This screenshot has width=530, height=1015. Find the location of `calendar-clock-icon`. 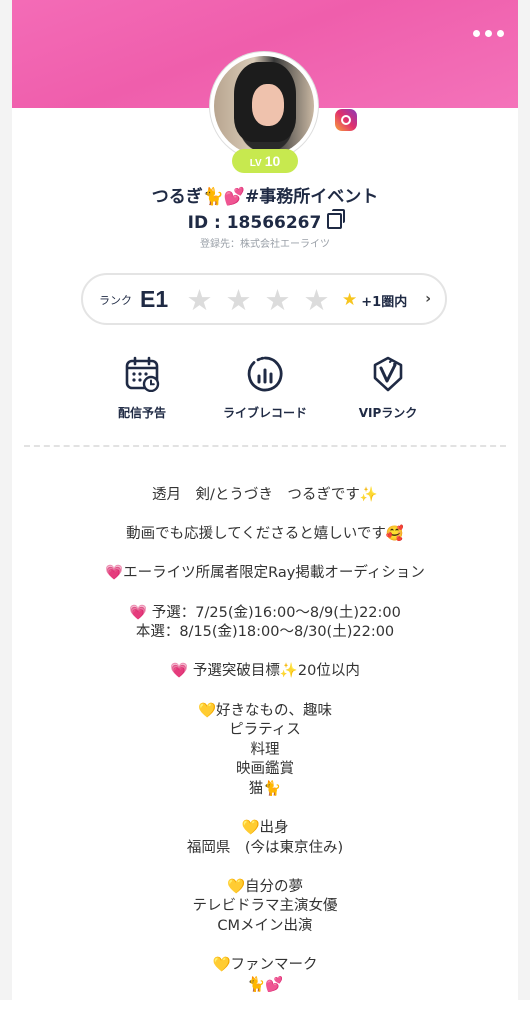

calendar-clock-icon is located at coordinates (142, 374).